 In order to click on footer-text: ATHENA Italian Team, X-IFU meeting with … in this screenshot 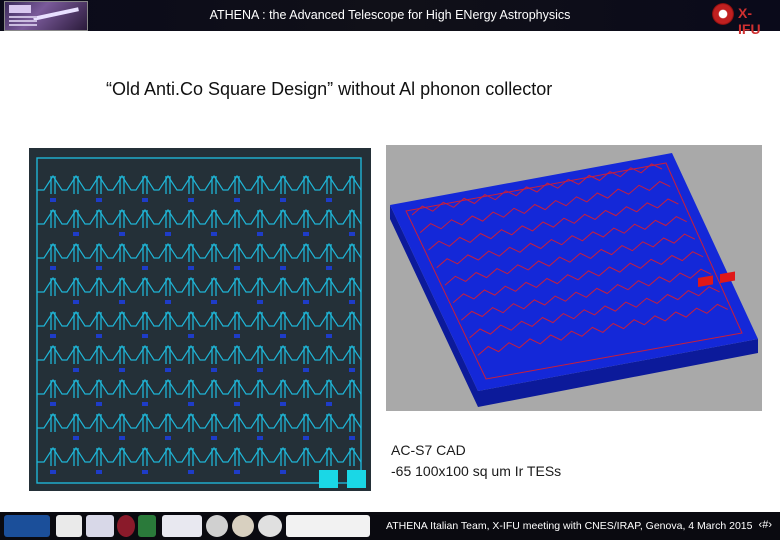, I will do `click(569, 526)`.